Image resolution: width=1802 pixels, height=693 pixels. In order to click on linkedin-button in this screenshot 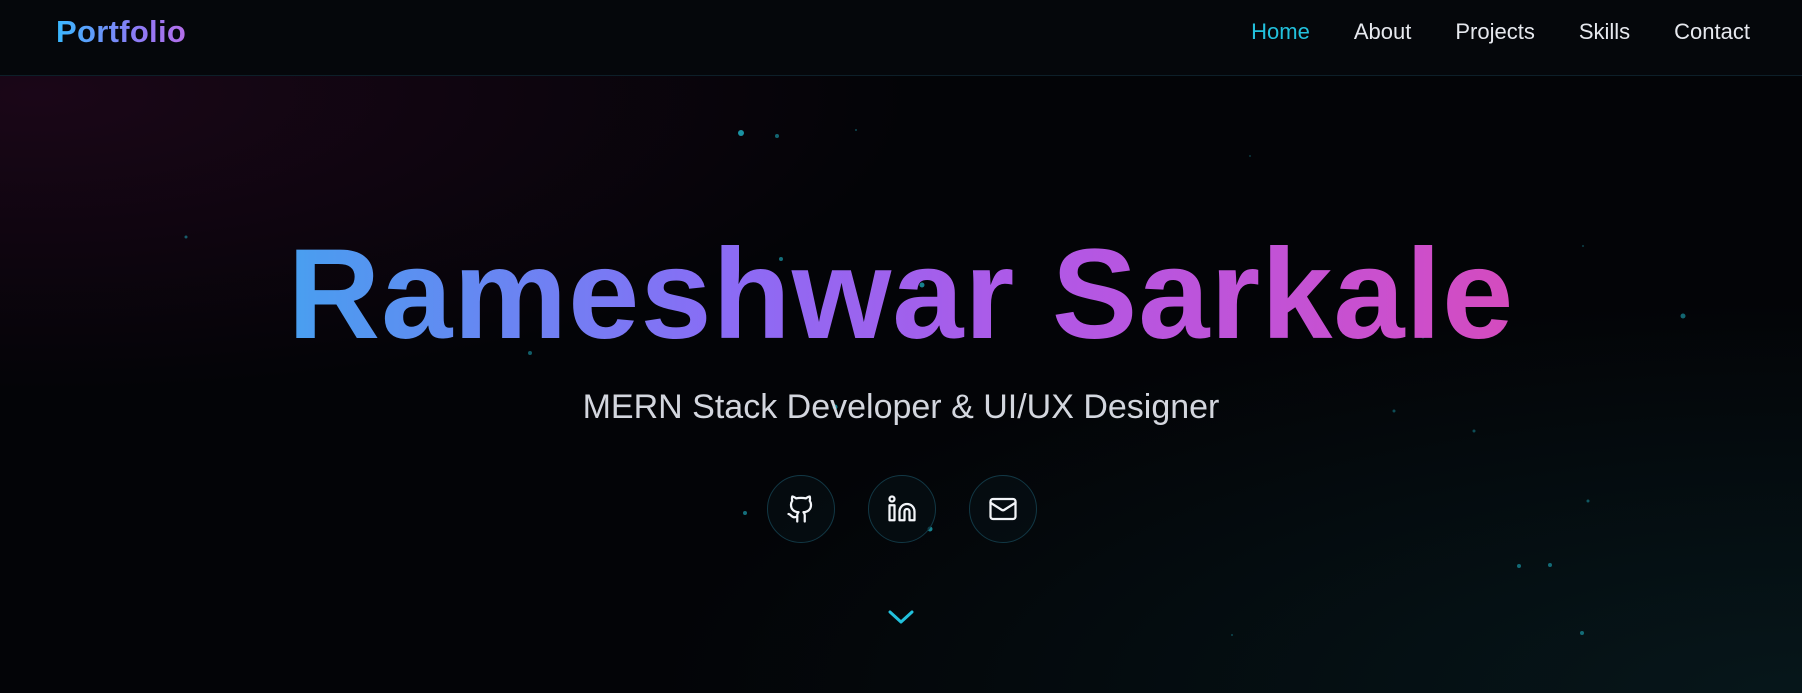, I will do `click(902, 509)`.